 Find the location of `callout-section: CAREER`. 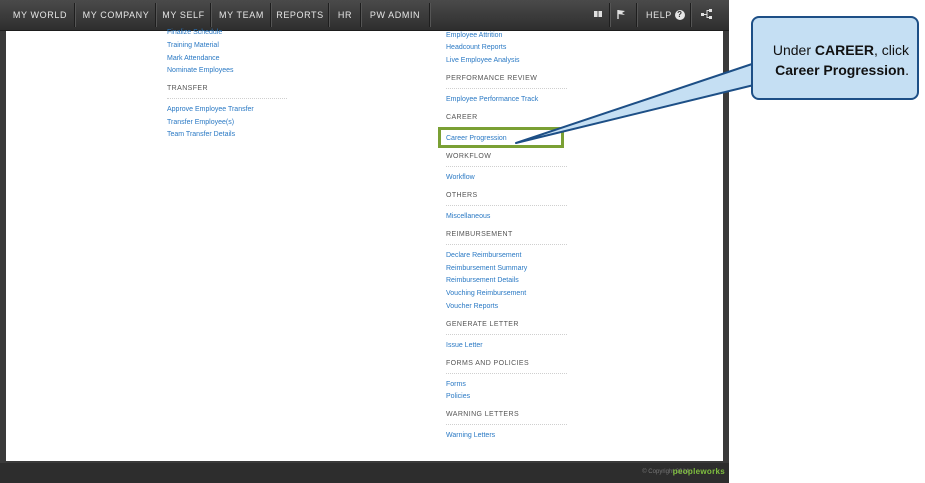

callout-section: CAREER is located at coordinates (844, 50).